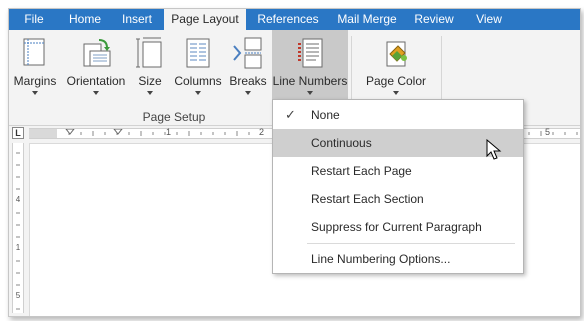 This screenshot has width=584, height=321. I want to click on menu-item-restart-each-page: Restart Each Page, so click(398, 171).